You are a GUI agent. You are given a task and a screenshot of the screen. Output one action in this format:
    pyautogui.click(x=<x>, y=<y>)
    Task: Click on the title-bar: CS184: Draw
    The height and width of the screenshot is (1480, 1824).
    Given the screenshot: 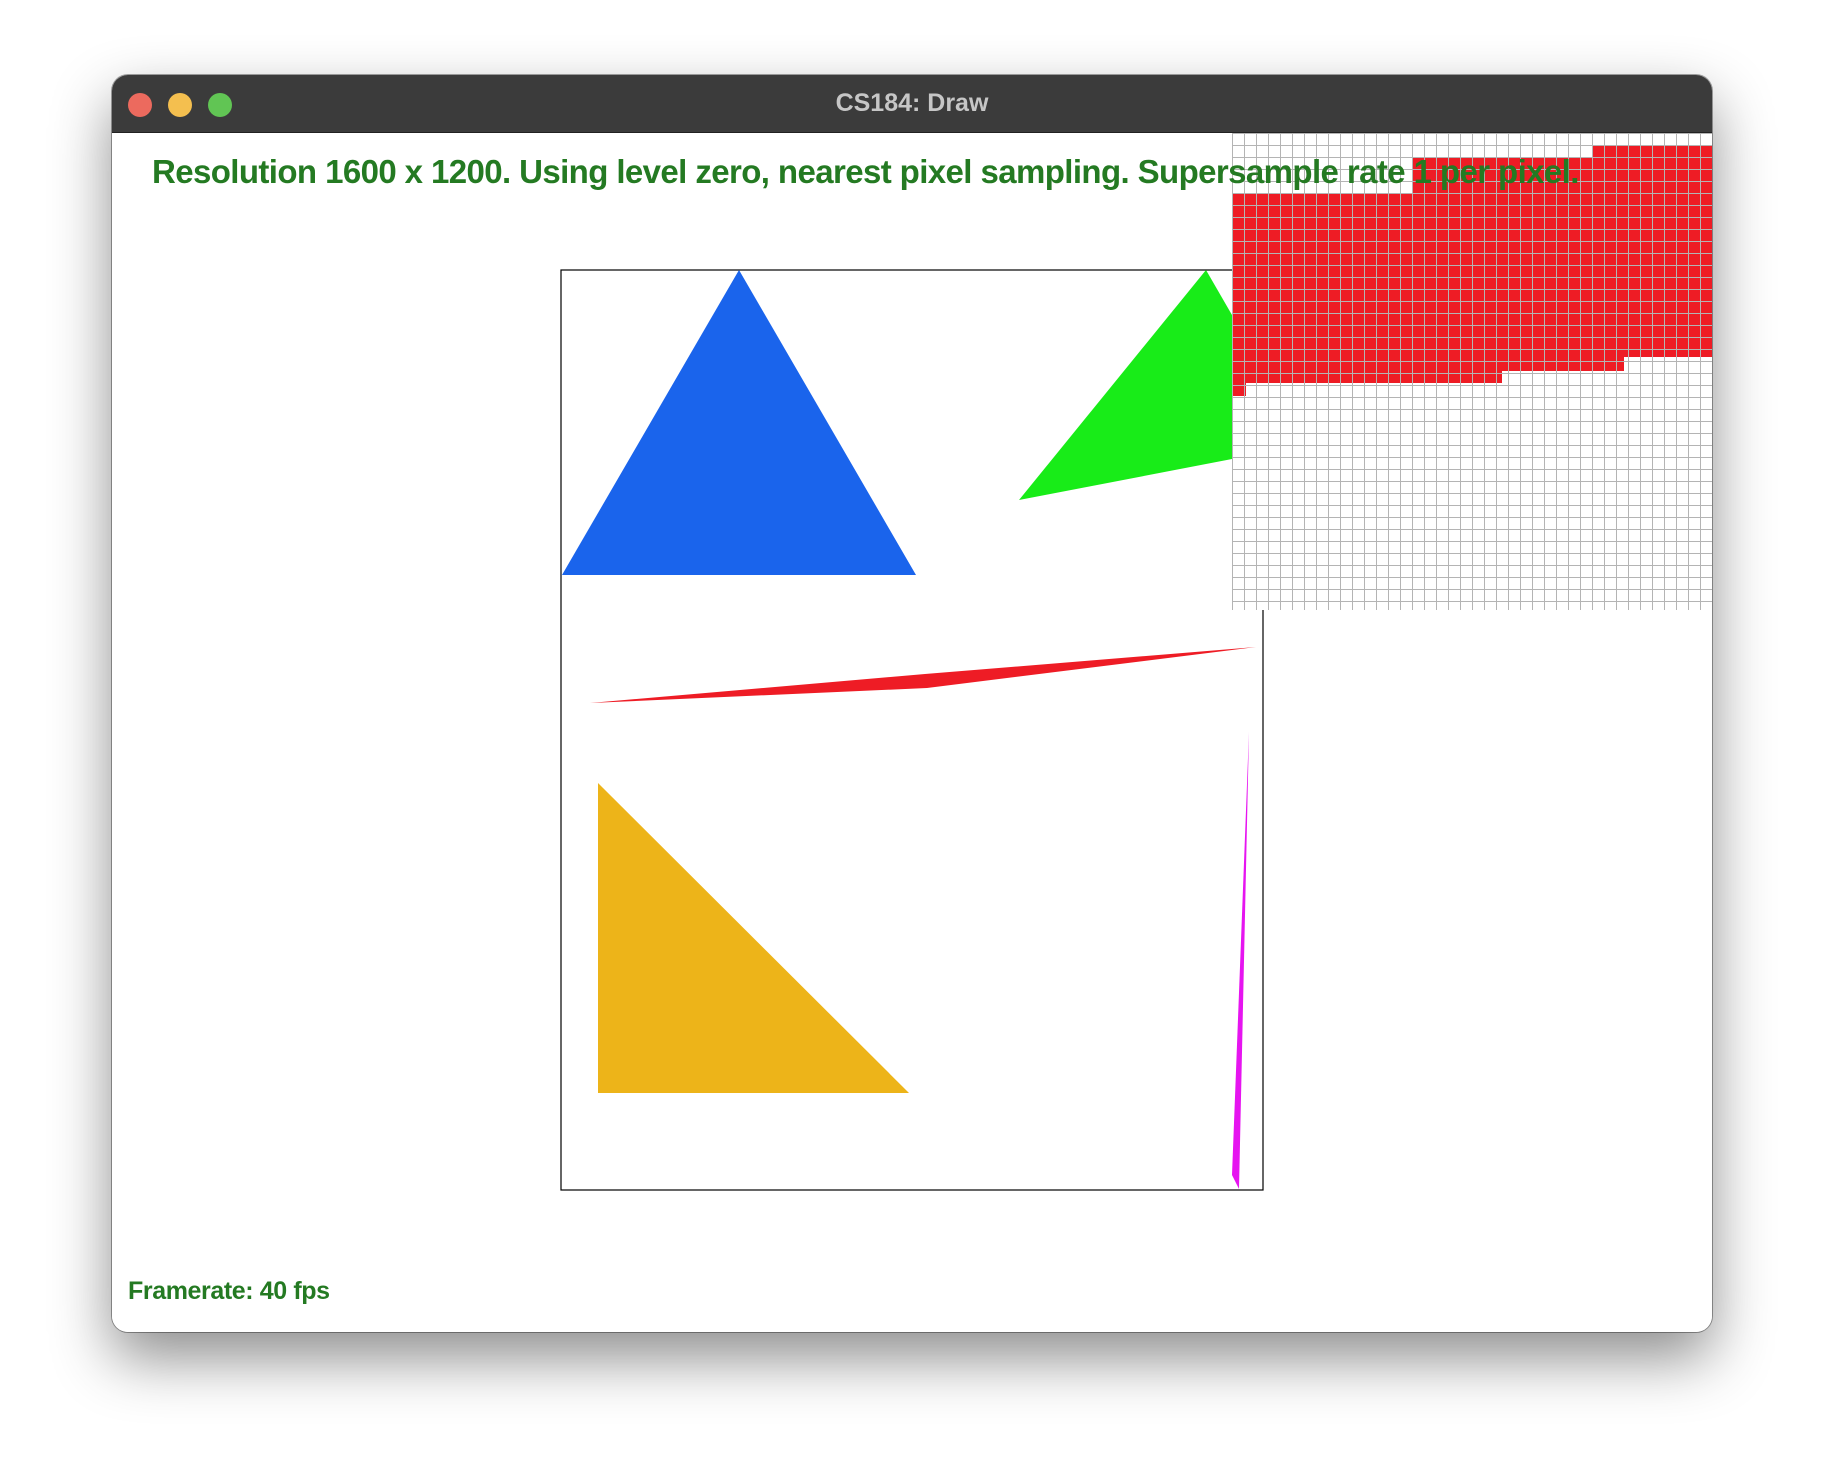 What is the action you would take?
    pyautogui.click(x=912, y=104)
    